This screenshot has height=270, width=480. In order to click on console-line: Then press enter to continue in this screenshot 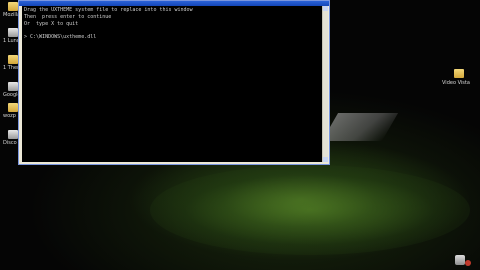, I will do `click(68, 17)`.